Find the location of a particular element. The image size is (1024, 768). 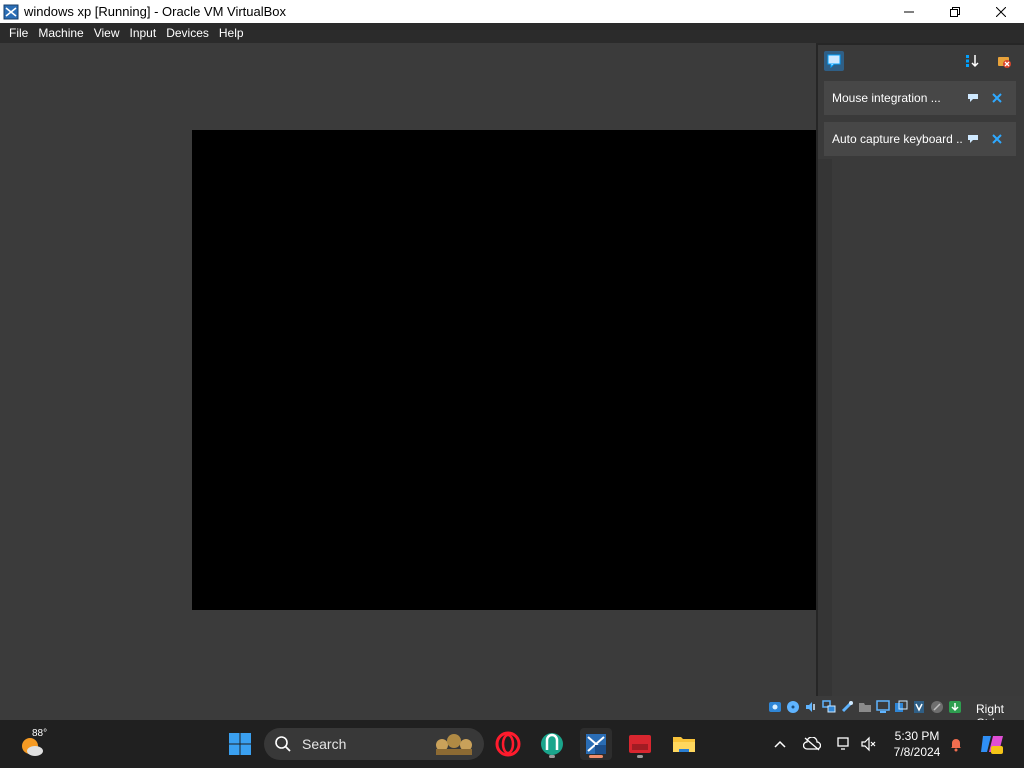

menu-devices: Devices is located at coordinates (187, 33).